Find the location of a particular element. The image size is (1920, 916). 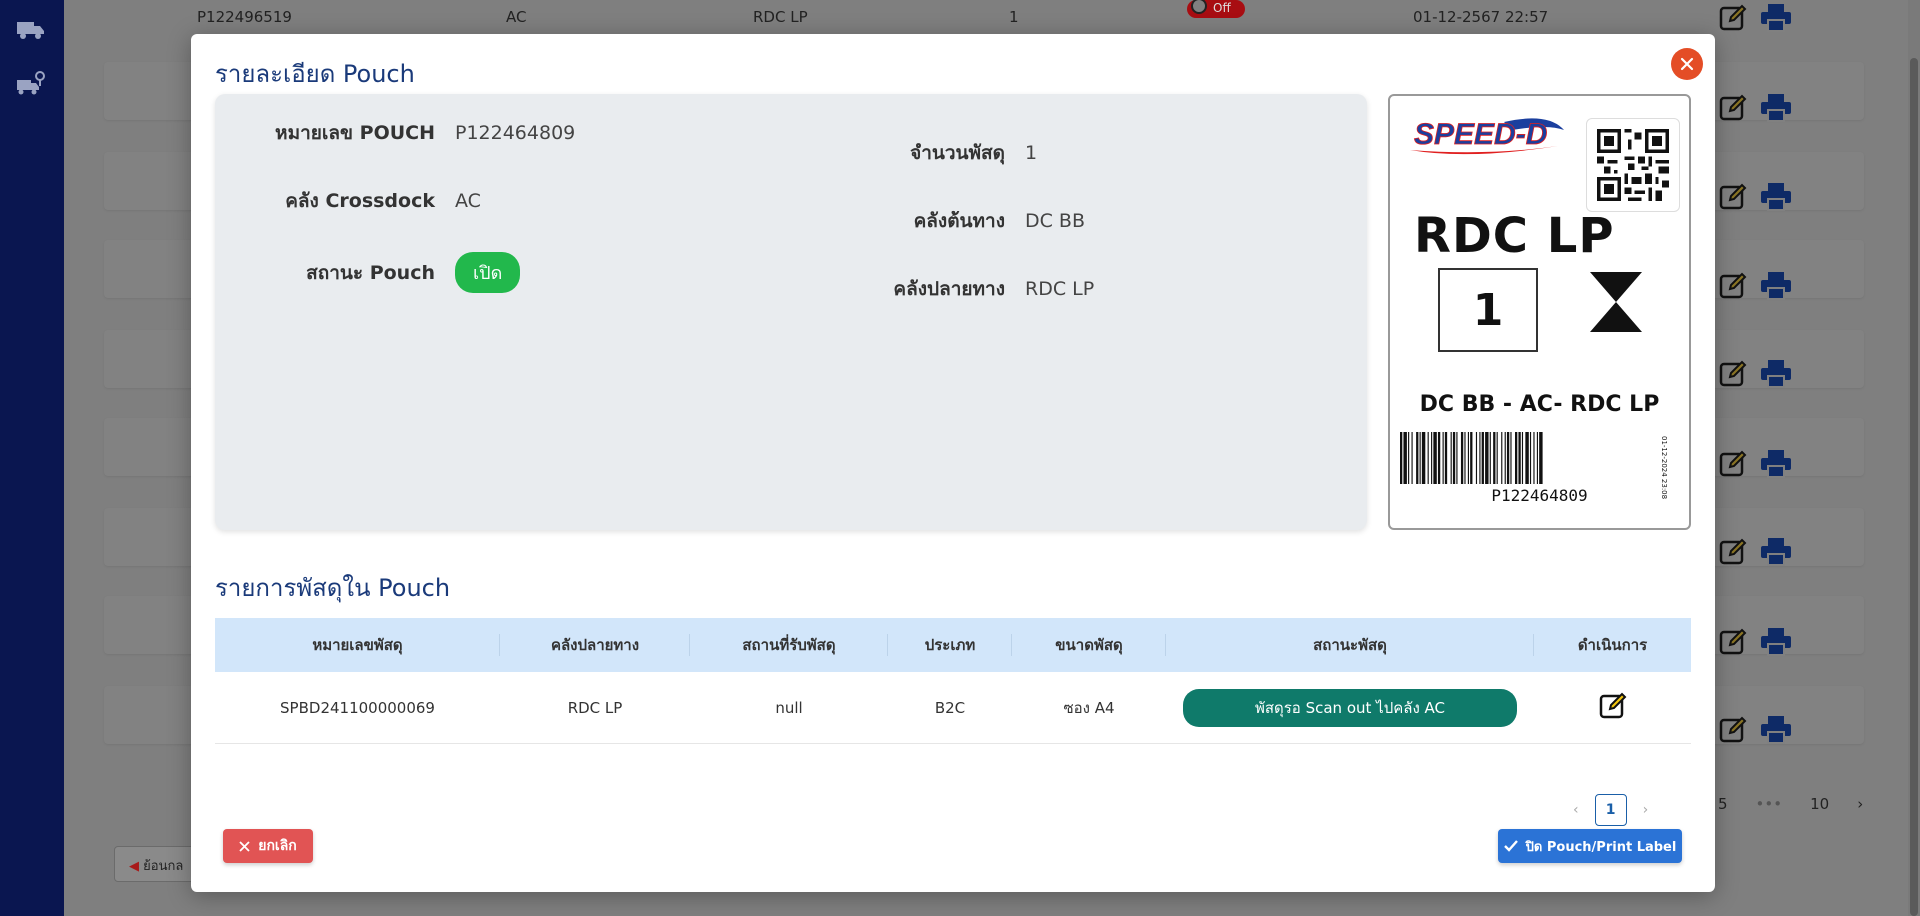

bg-page-10: 10 is located at coordinates (1819, 804).